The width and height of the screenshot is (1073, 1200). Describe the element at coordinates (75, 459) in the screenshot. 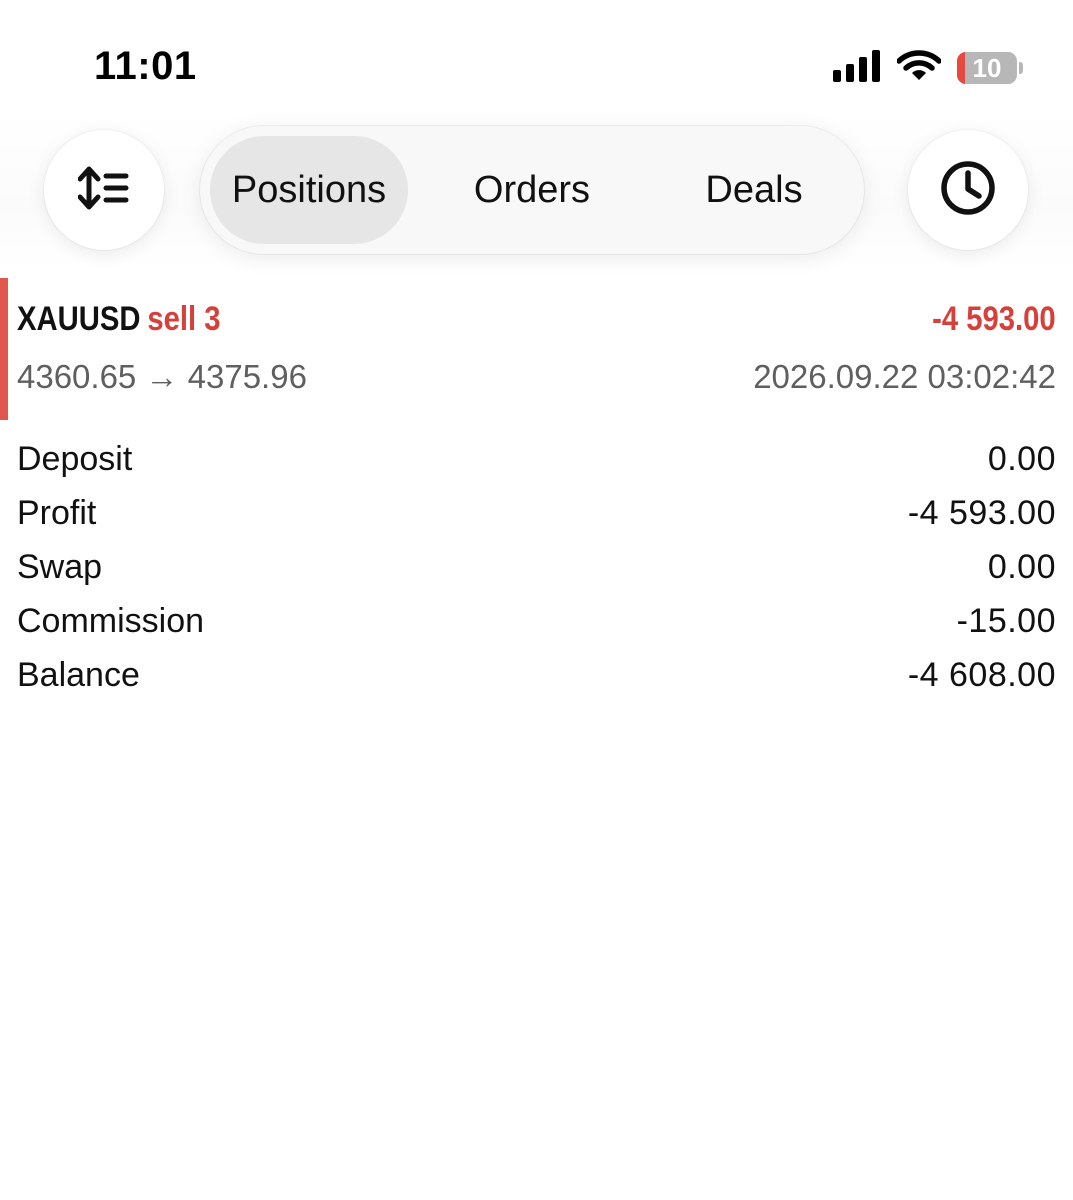

I see `summary-label: Deposit` at that location.